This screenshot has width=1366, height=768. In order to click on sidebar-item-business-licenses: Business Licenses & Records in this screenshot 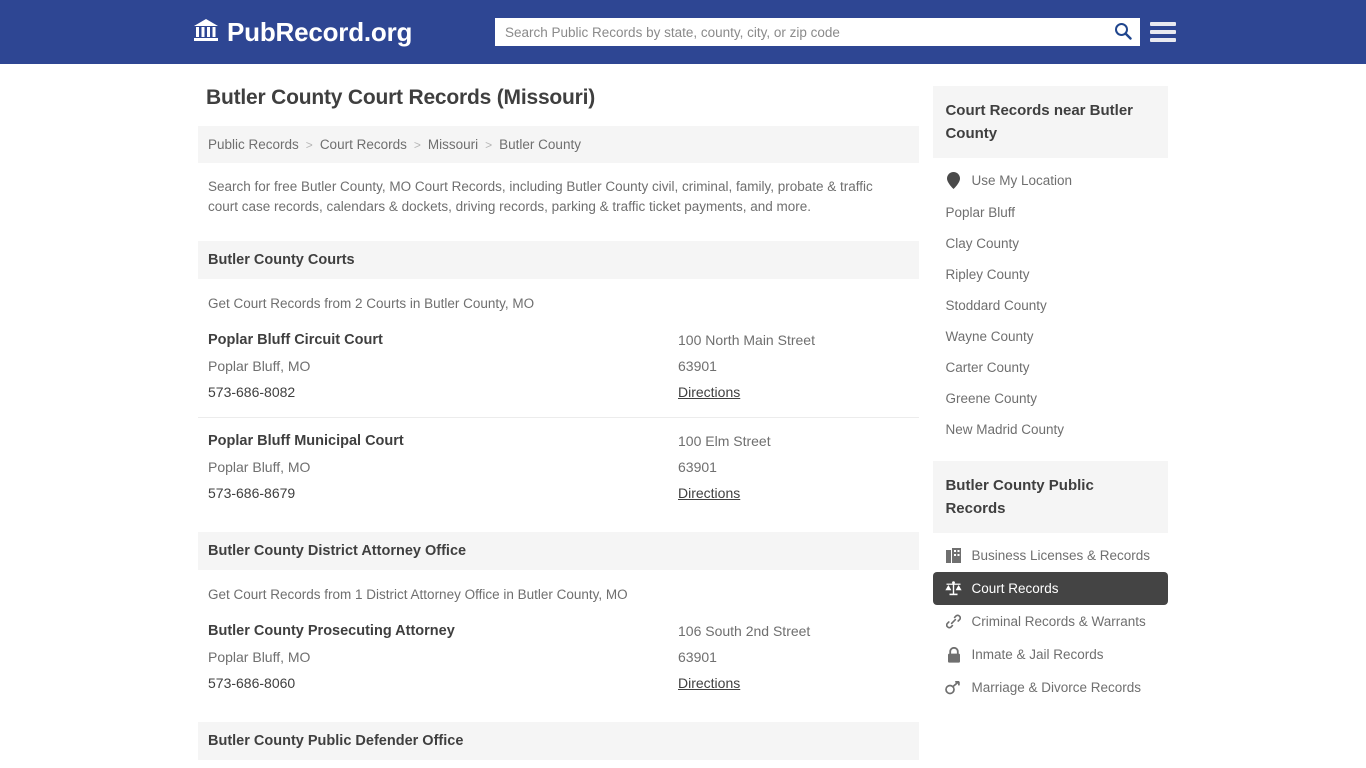, I will do `click(1050, 555)`.